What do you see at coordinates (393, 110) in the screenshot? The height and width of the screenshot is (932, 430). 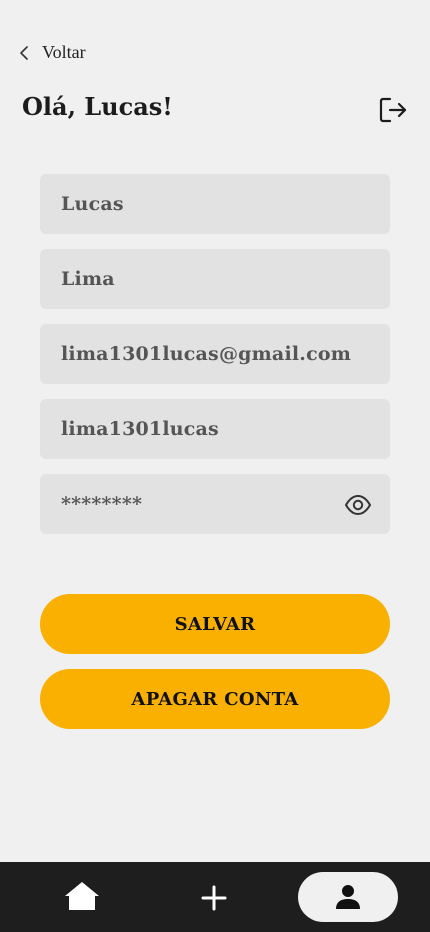 I see `logout-icon` at bounding box center [393, 110].